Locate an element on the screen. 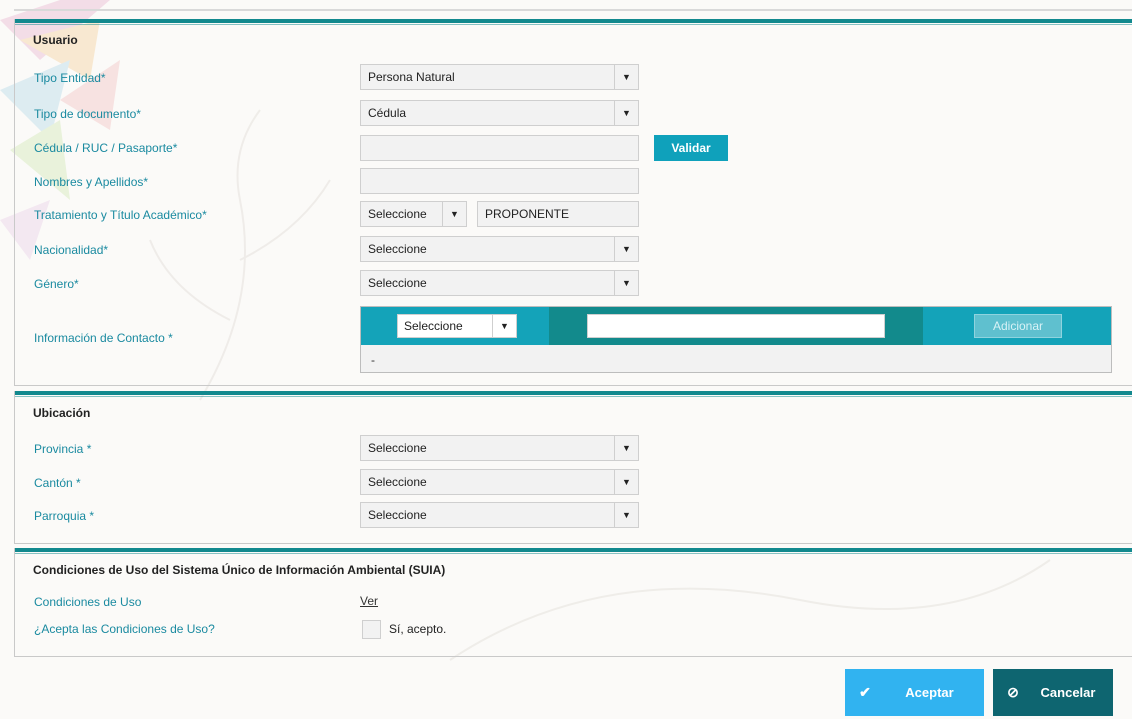 The width and height of the screenshot is (1132, 719). label-nacionalidad: Nacionalidad* is located at coordinates (71, 250).